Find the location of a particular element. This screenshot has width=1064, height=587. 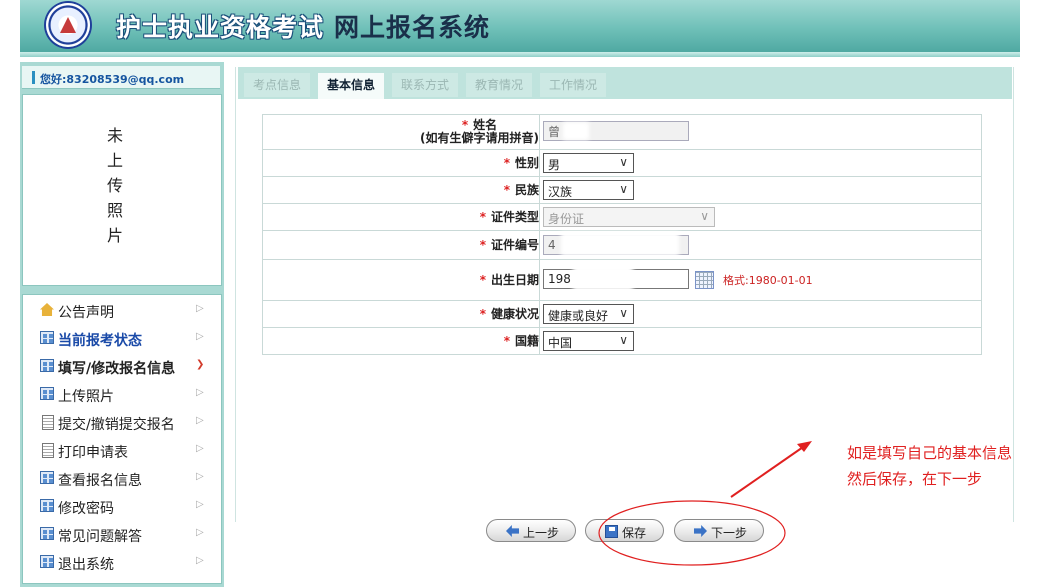

home-icon is located at coordinates (47, 309).